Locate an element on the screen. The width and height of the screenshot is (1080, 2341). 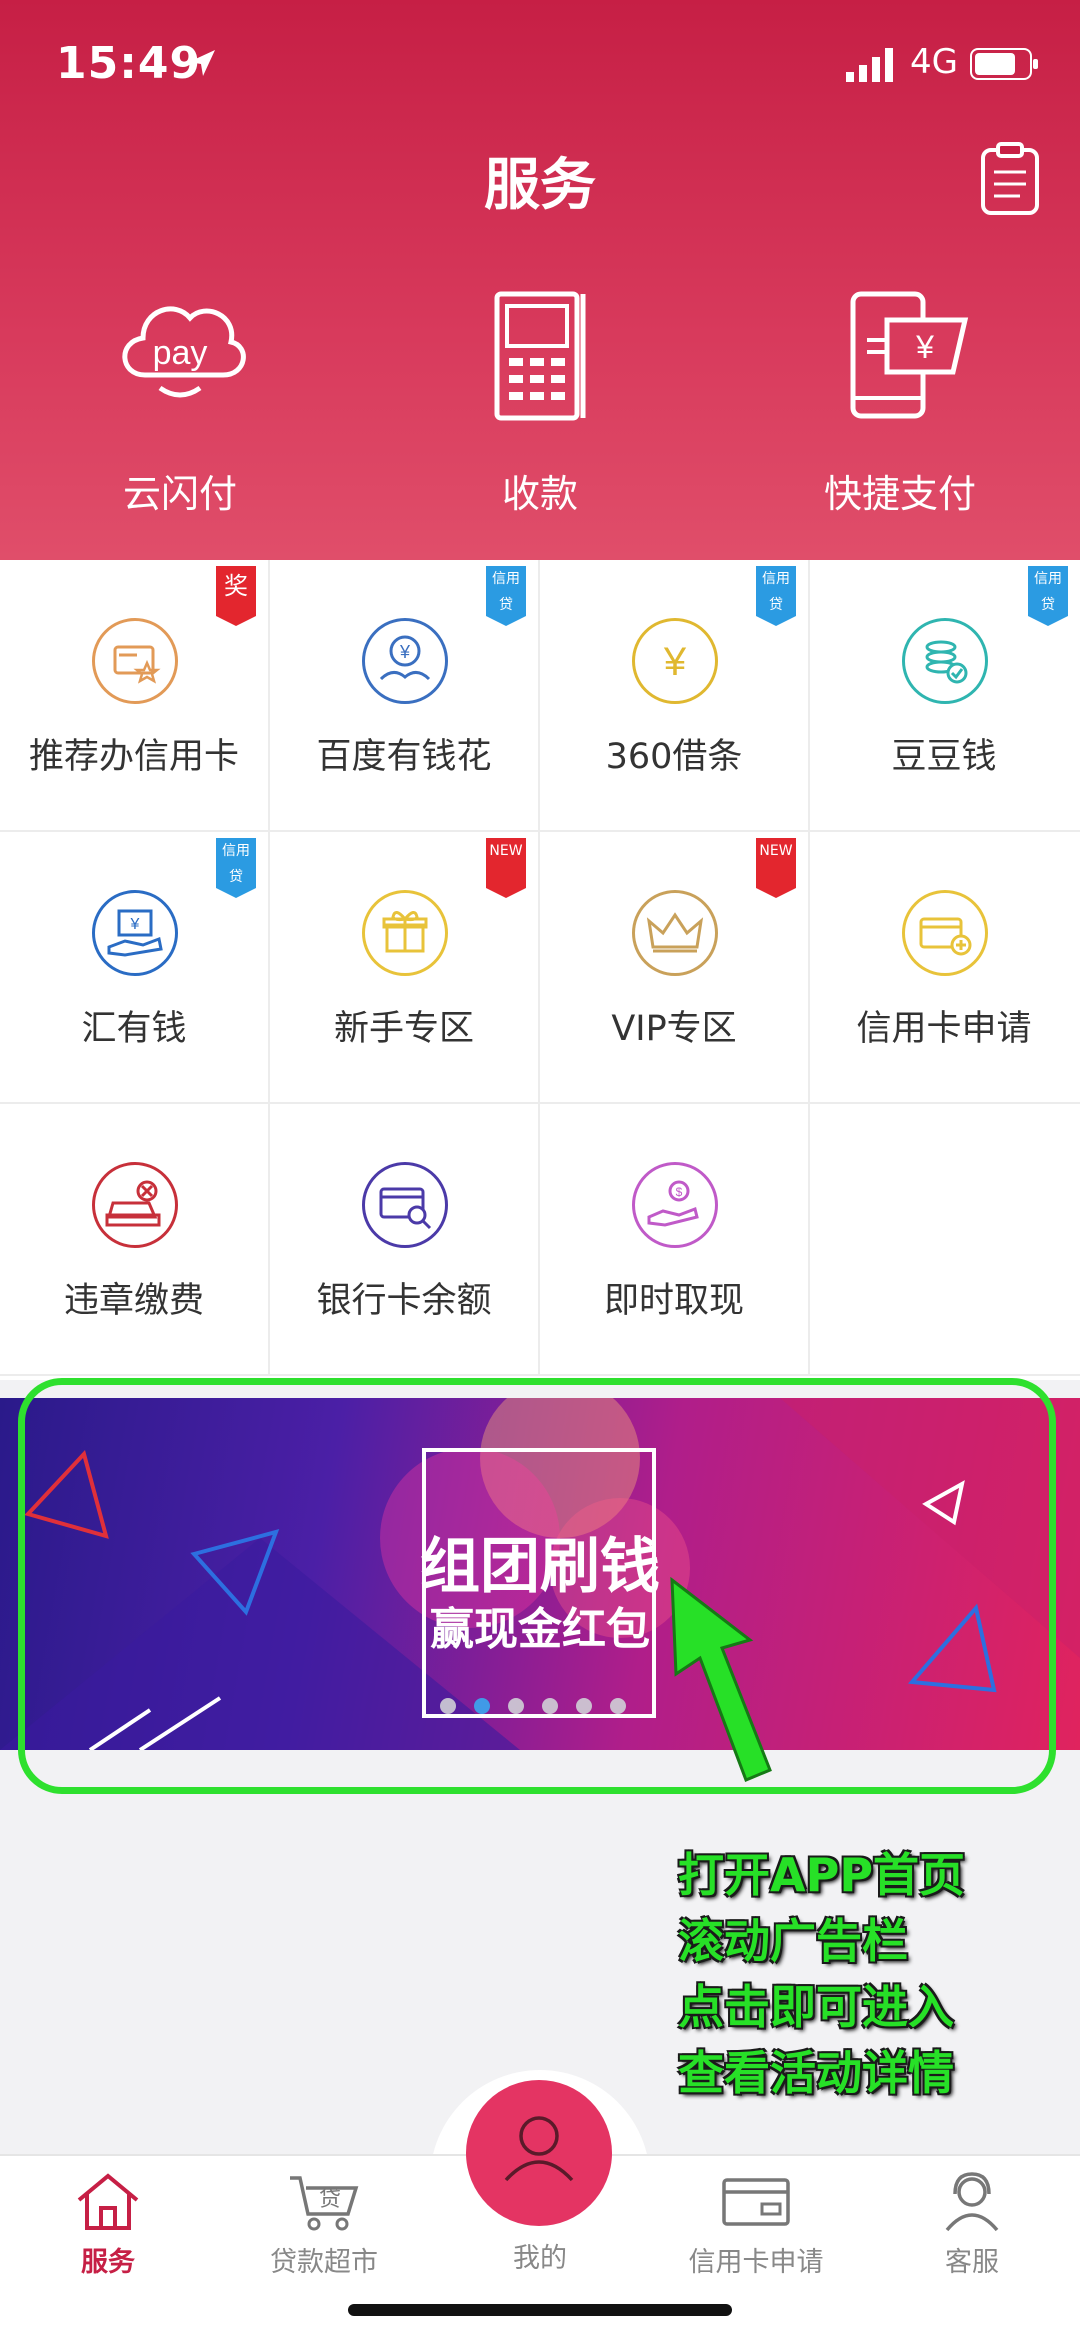
service-traffic-fine: 违章缴费 is located at coordinates (135, 1240).